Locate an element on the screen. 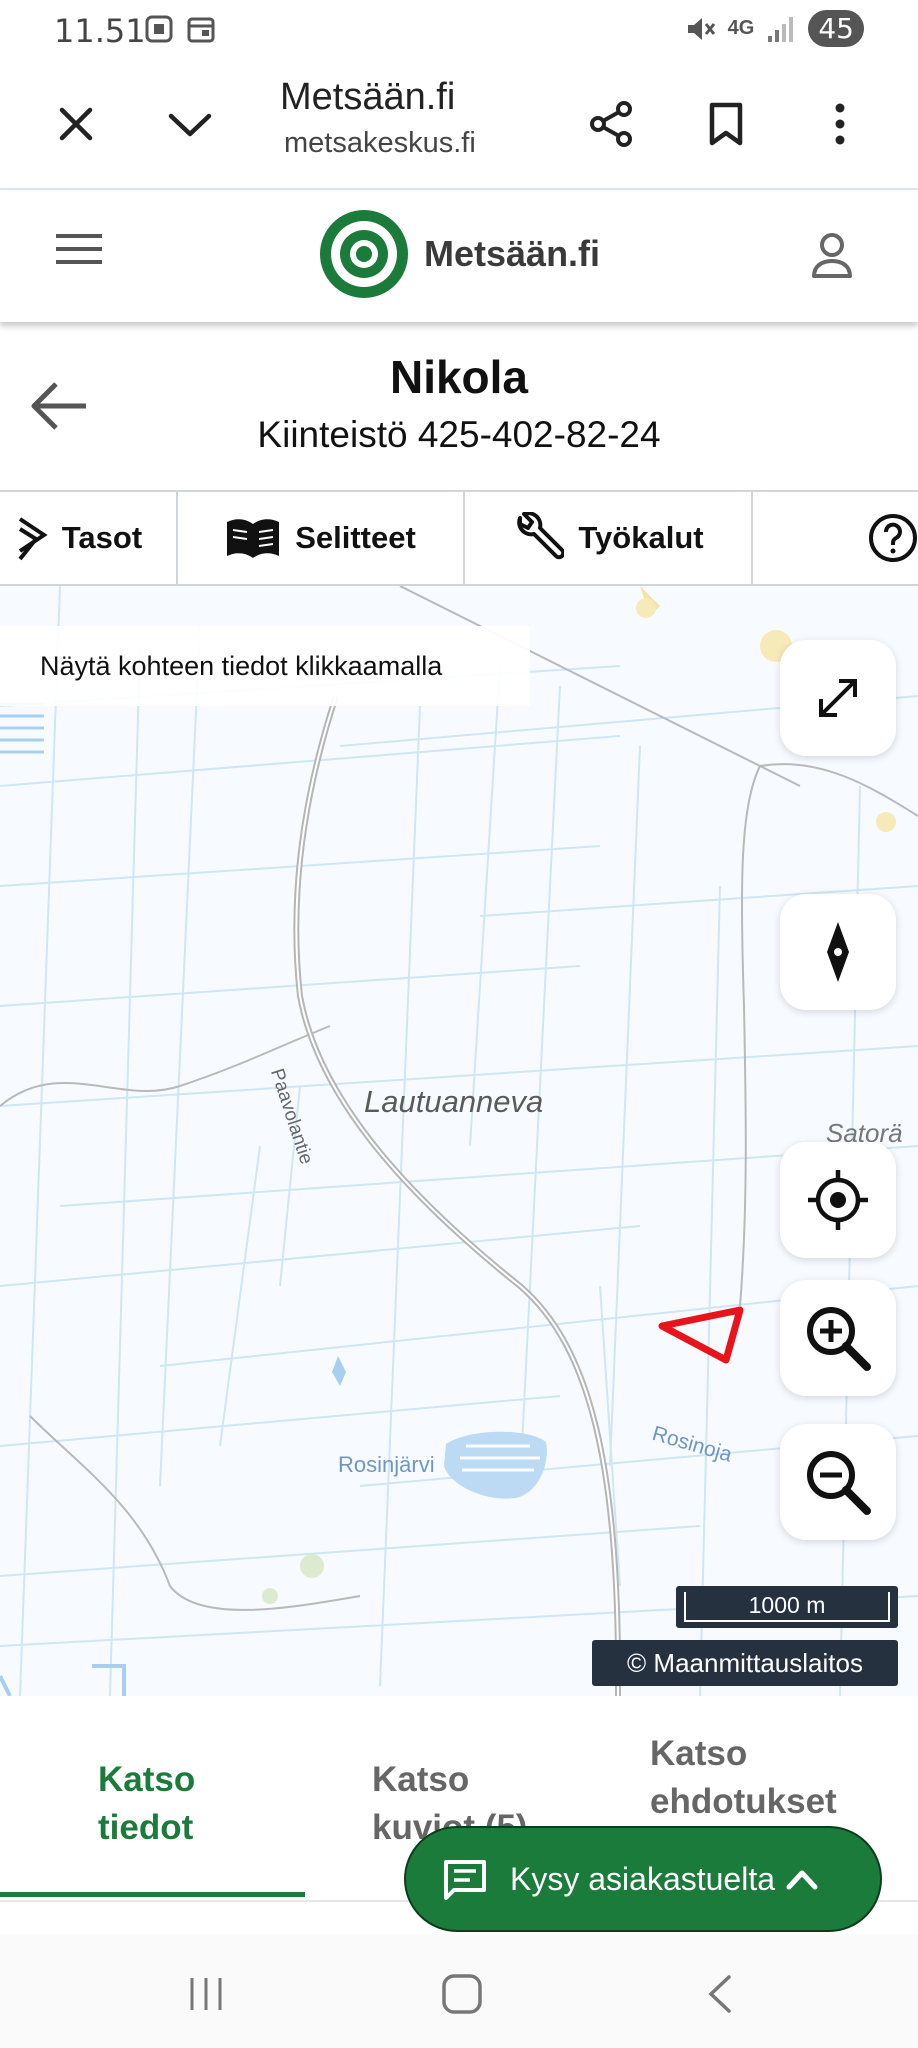  chevron-down-icon is located at coordinates (190, 125).